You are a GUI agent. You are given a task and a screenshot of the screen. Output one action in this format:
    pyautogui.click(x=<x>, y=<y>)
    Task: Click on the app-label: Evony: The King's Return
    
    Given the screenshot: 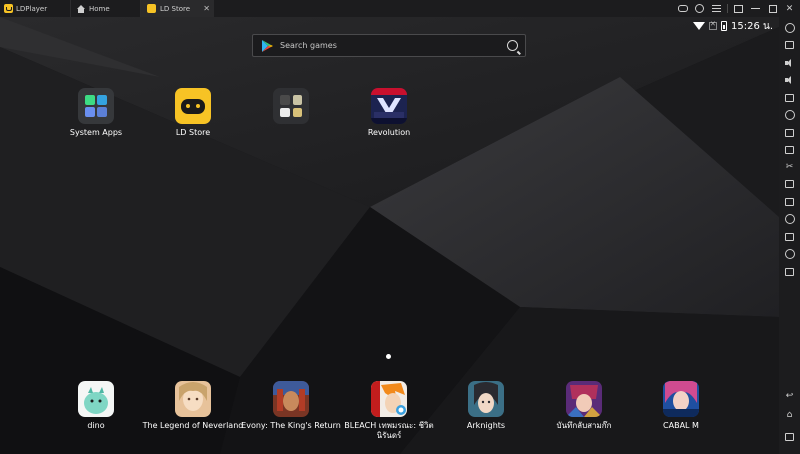 What is the action you would take?
    pyautogui.click(x=291, y=425)
    